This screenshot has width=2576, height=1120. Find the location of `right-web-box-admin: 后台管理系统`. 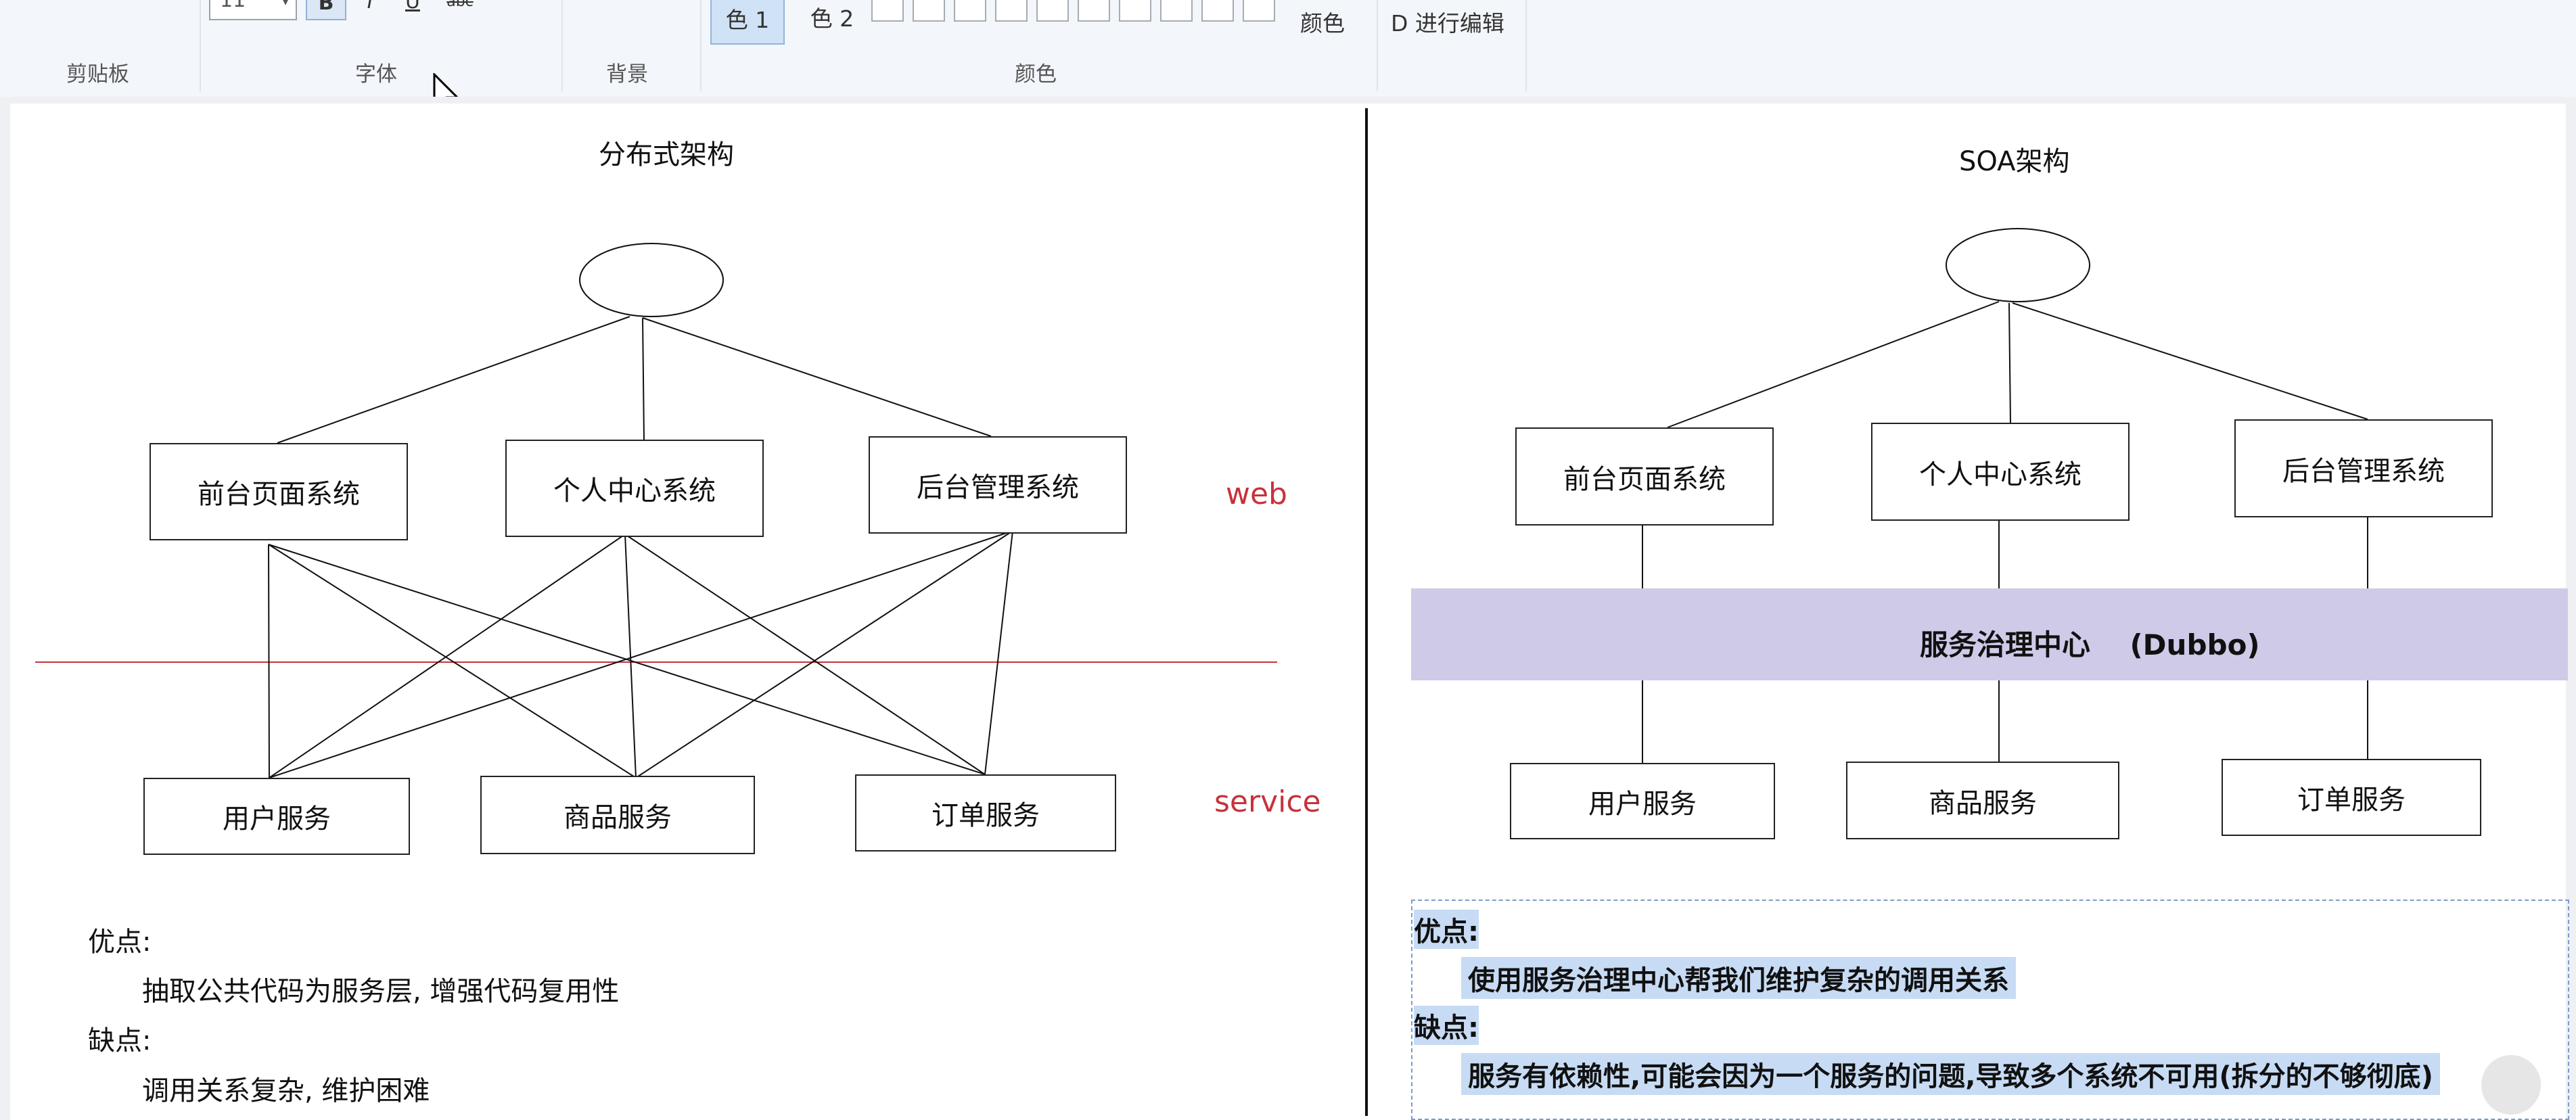

right-web-box-admin: 后台管理系统 is located at coordinates (2363, 468).